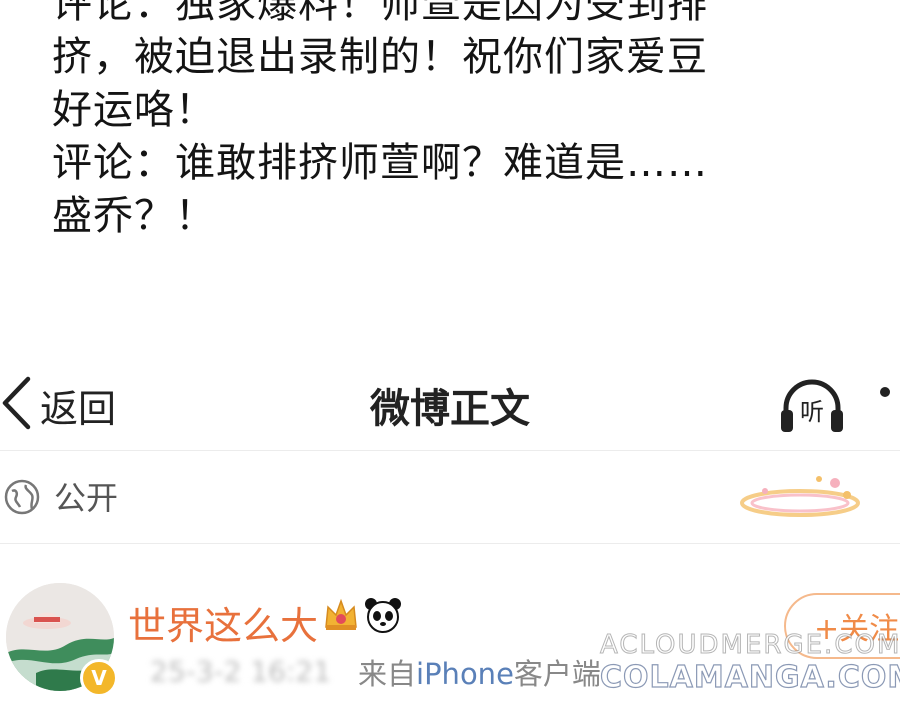 This screenshot has height=703, width=900. What do you see at coordinates (450, 497) in the screenshot?
I see `visibility-row: 公开` at bounding box center [450, 497].